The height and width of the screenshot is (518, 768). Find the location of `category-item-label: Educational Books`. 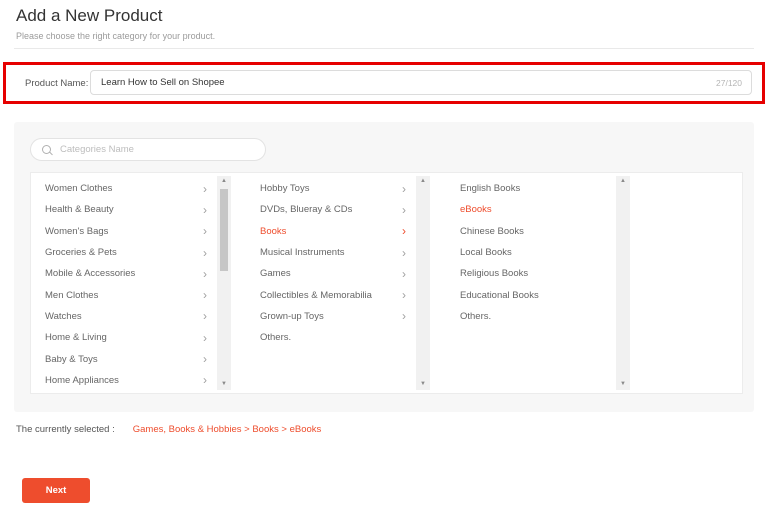

category-item-label: Educational Books is located at coordinates (499, 295).